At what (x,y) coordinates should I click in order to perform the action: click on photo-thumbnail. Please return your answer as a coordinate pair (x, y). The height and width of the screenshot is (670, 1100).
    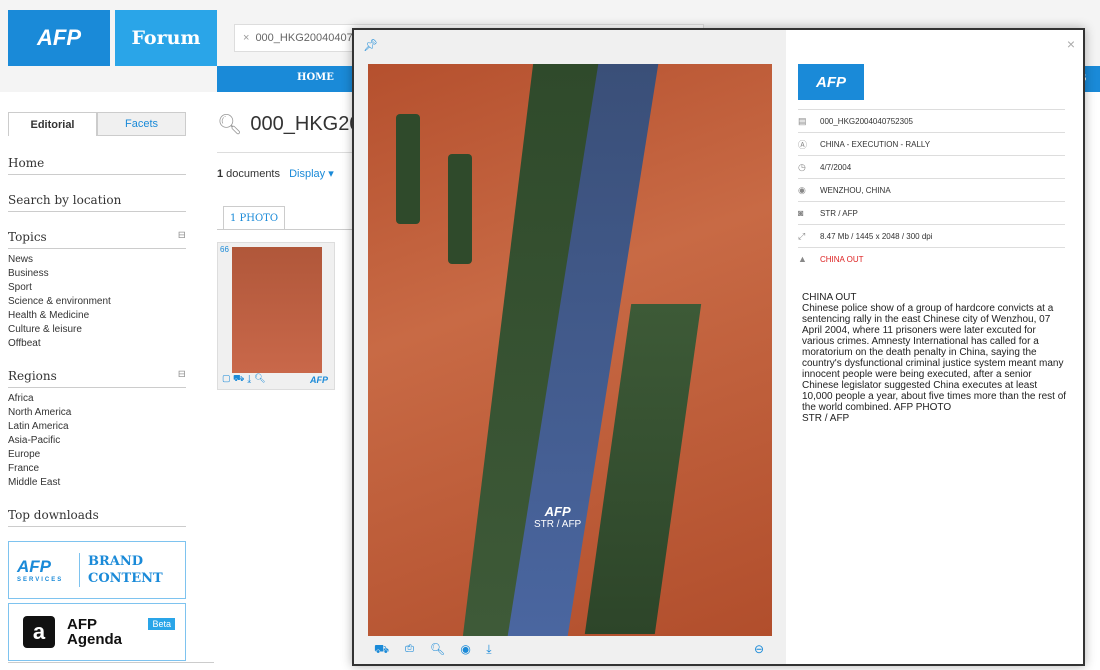
    Looking at the image, I should click on (277, 310).